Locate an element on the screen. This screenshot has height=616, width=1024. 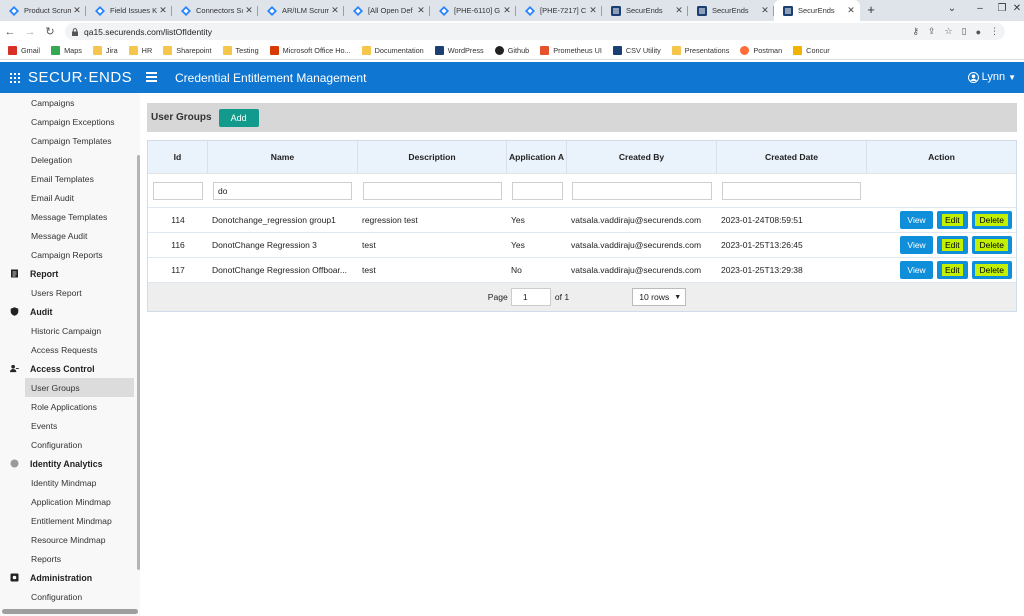
bookmark: WordPress is located at coordinates (459, 50).